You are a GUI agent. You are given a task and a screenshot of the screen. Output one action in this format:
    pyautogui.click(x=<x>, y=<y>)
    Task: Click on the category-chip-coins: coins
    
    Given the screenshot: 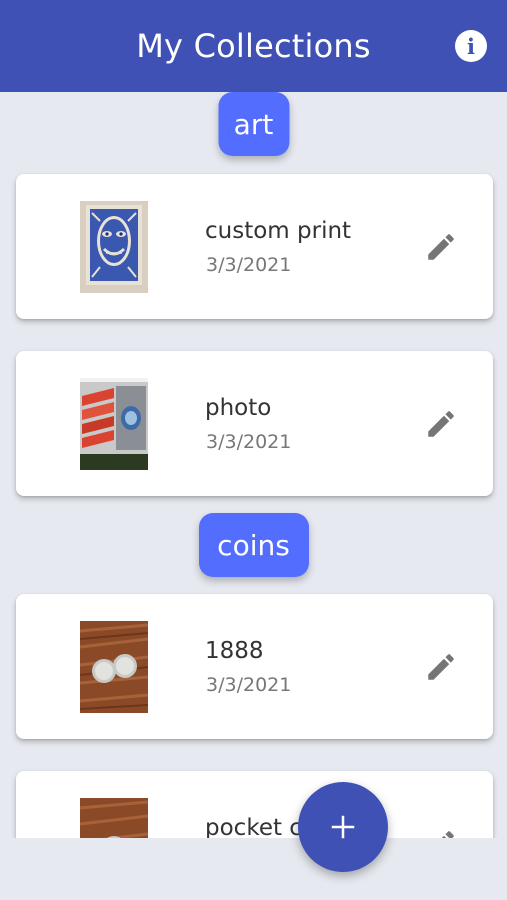 What is the action you would take?
    pyautogui.click(x=253, y=545)
    